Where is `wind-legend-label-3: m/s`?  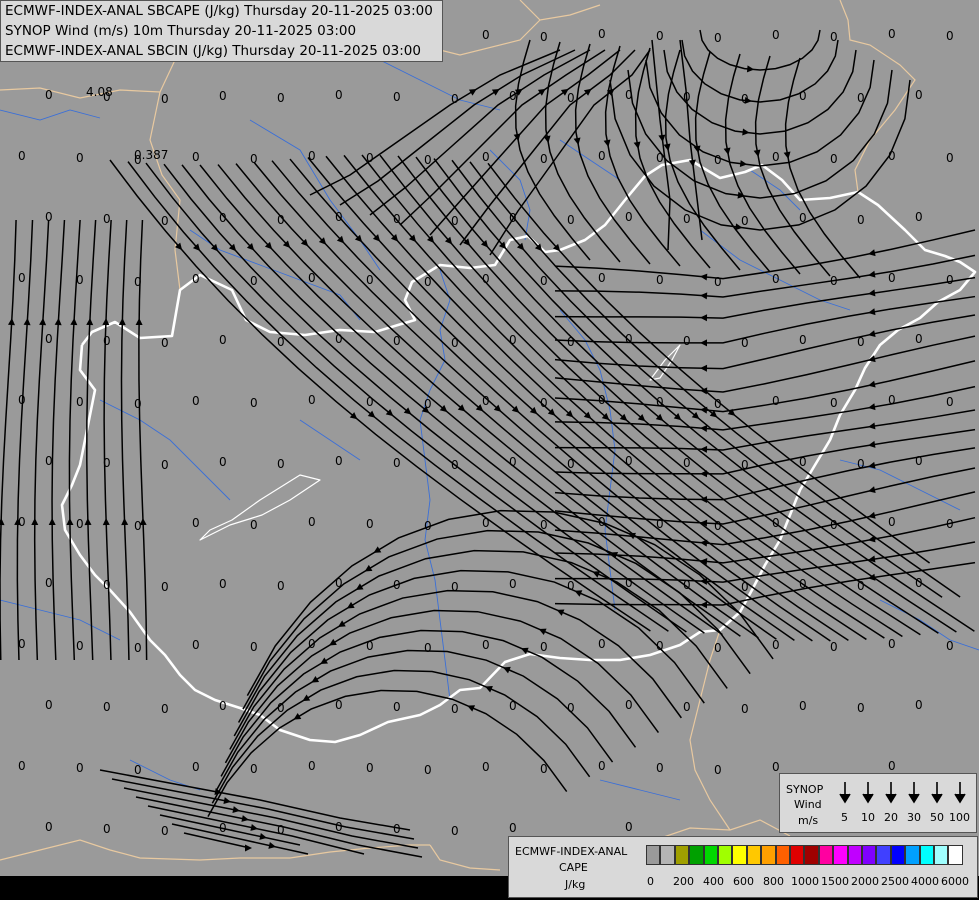 wind-legend-label-3: m/s is located at coordinates (808, 820).